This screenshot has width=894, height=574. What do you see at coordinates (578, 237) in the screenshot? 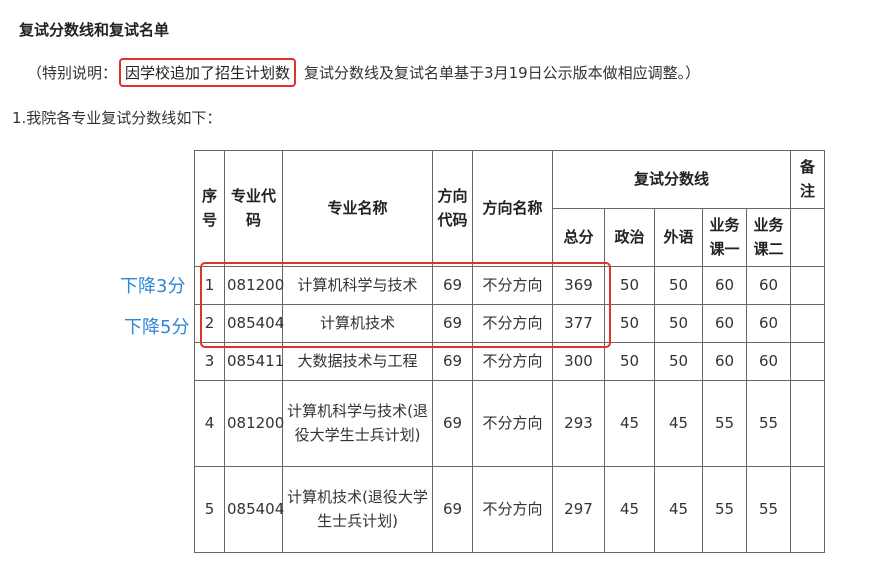
I see `header-total: 总分` at bounding box center [578, 237].